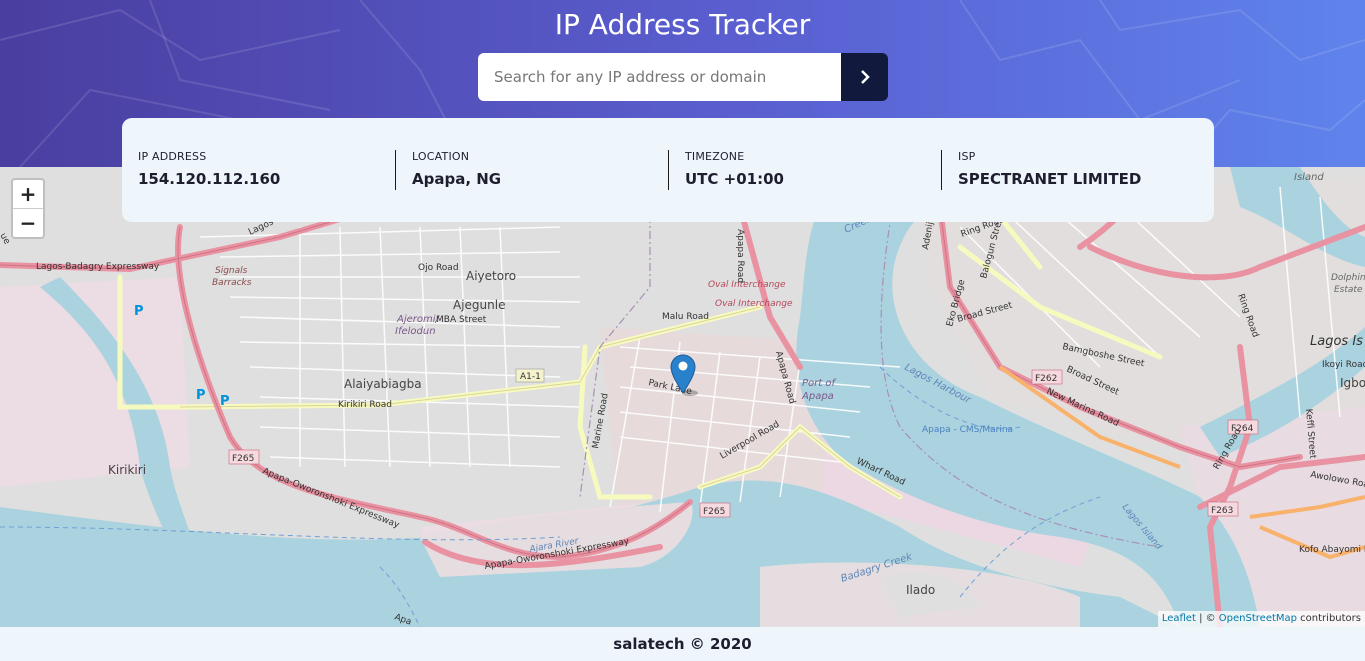 This screenshot has width=1365, height=661. I want to click on map-label: Barracks, so click(232, 283).